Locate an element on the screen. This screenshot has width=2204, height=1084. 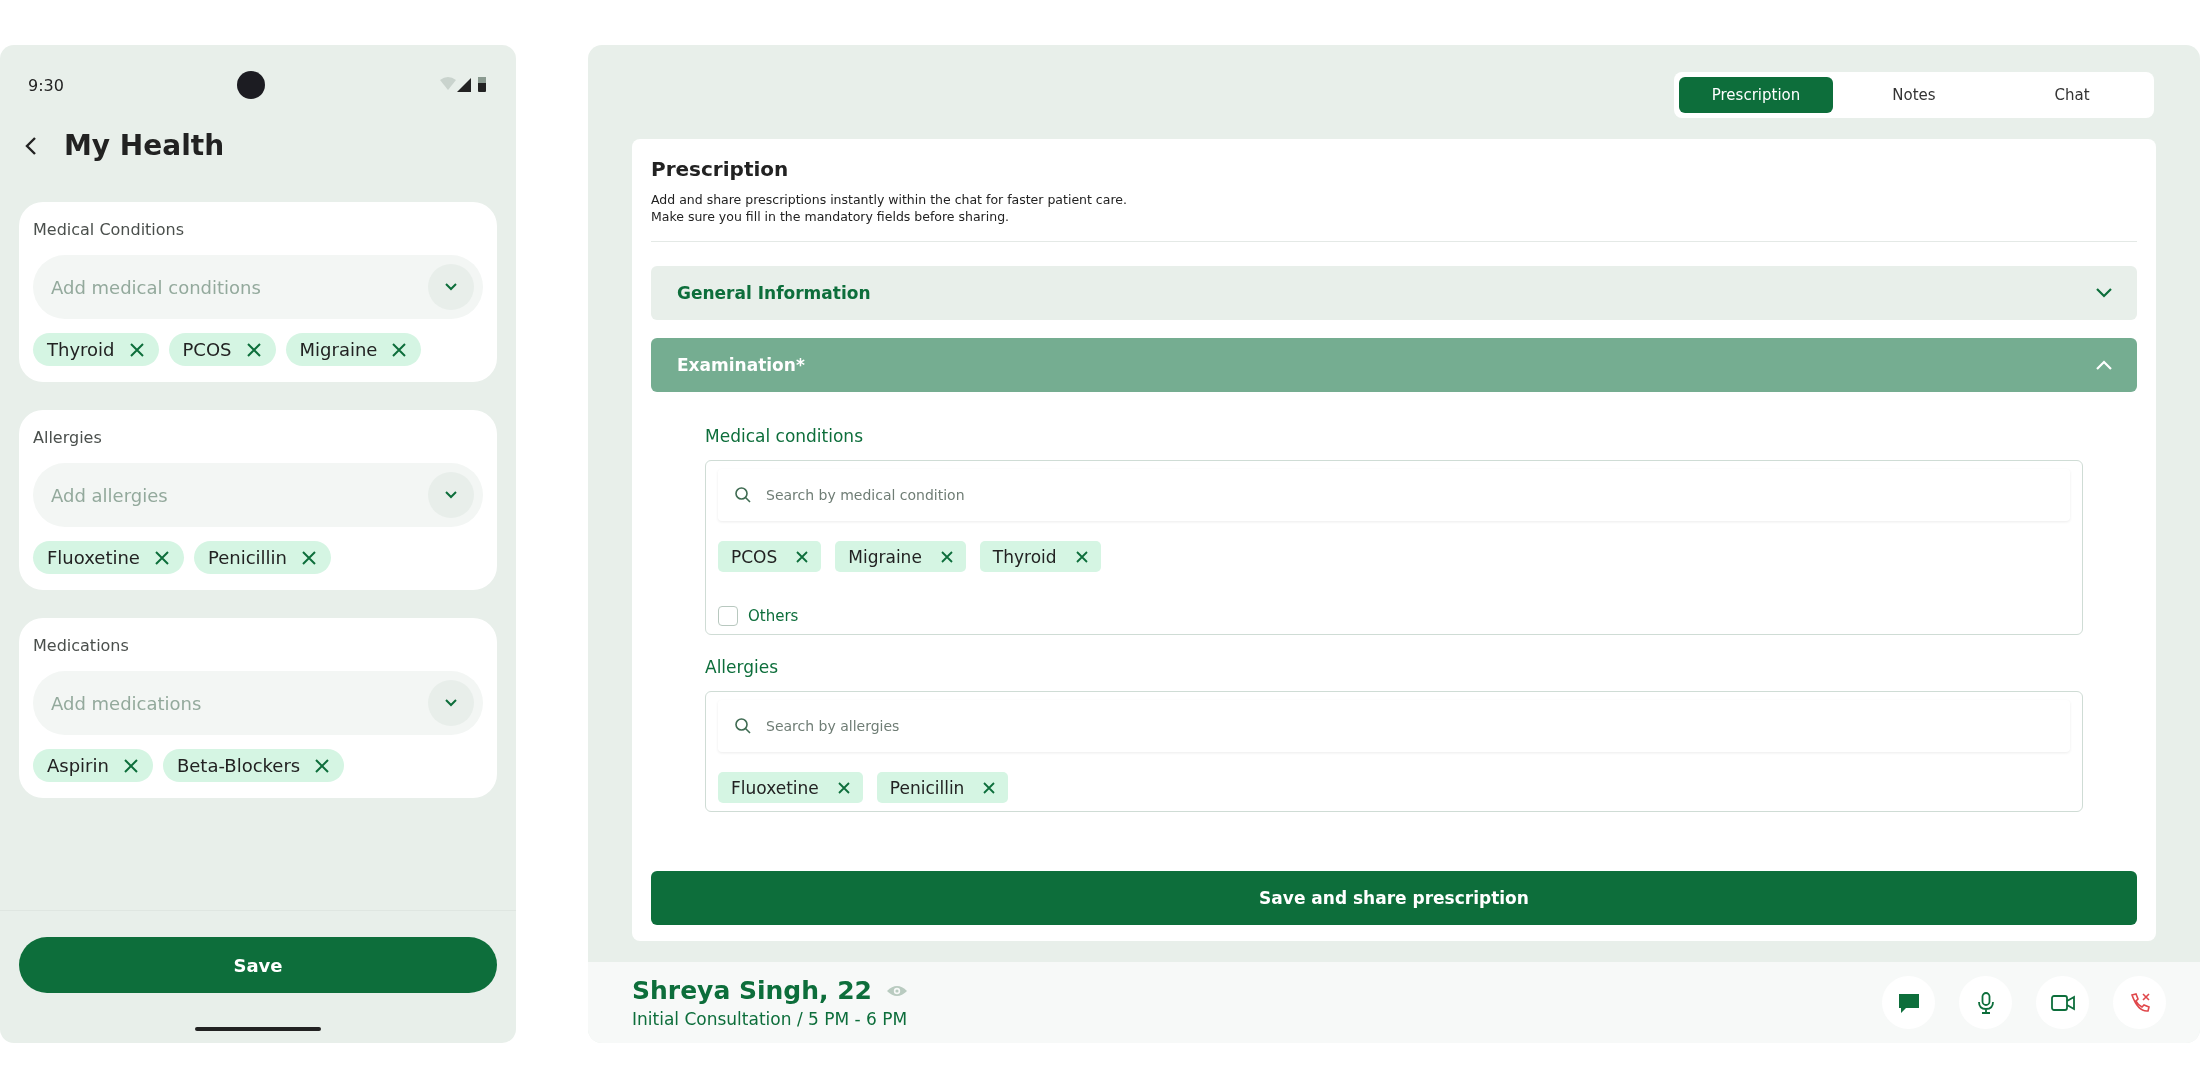
chat-icon is located at coordinates (1908, 1002).